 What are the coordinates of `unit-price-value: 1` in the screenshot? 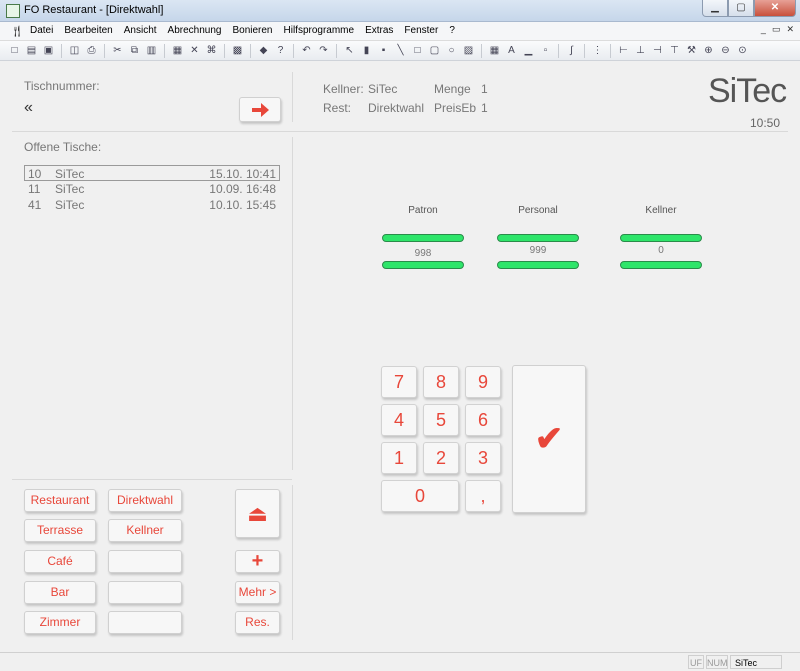 It's located at (484, 108).